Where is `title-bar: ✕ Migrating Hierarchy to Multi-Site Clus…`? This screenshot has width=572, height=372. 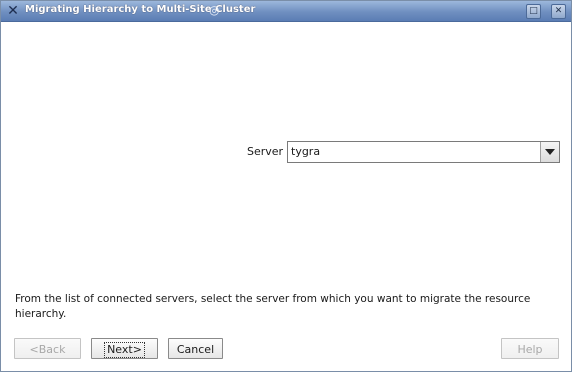 title-bar: ✕ Migrating Hierarchy to Multi-Site Clus… is located at coordinates (286, 11).